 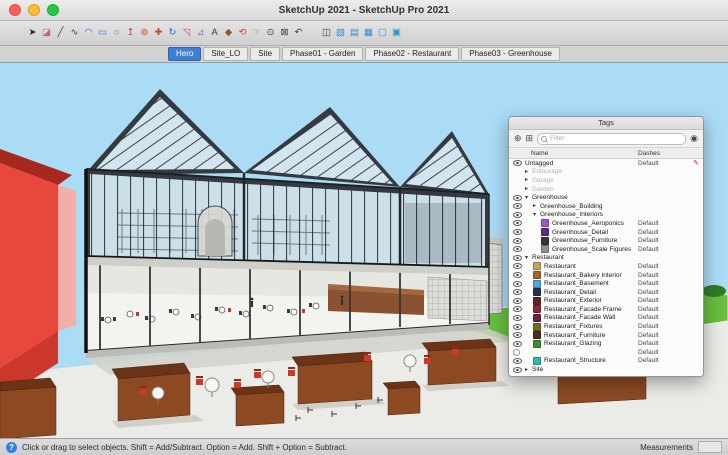 I want to click on tag-row: Restaurant_Glazing Default, so click(x=606, y=343).